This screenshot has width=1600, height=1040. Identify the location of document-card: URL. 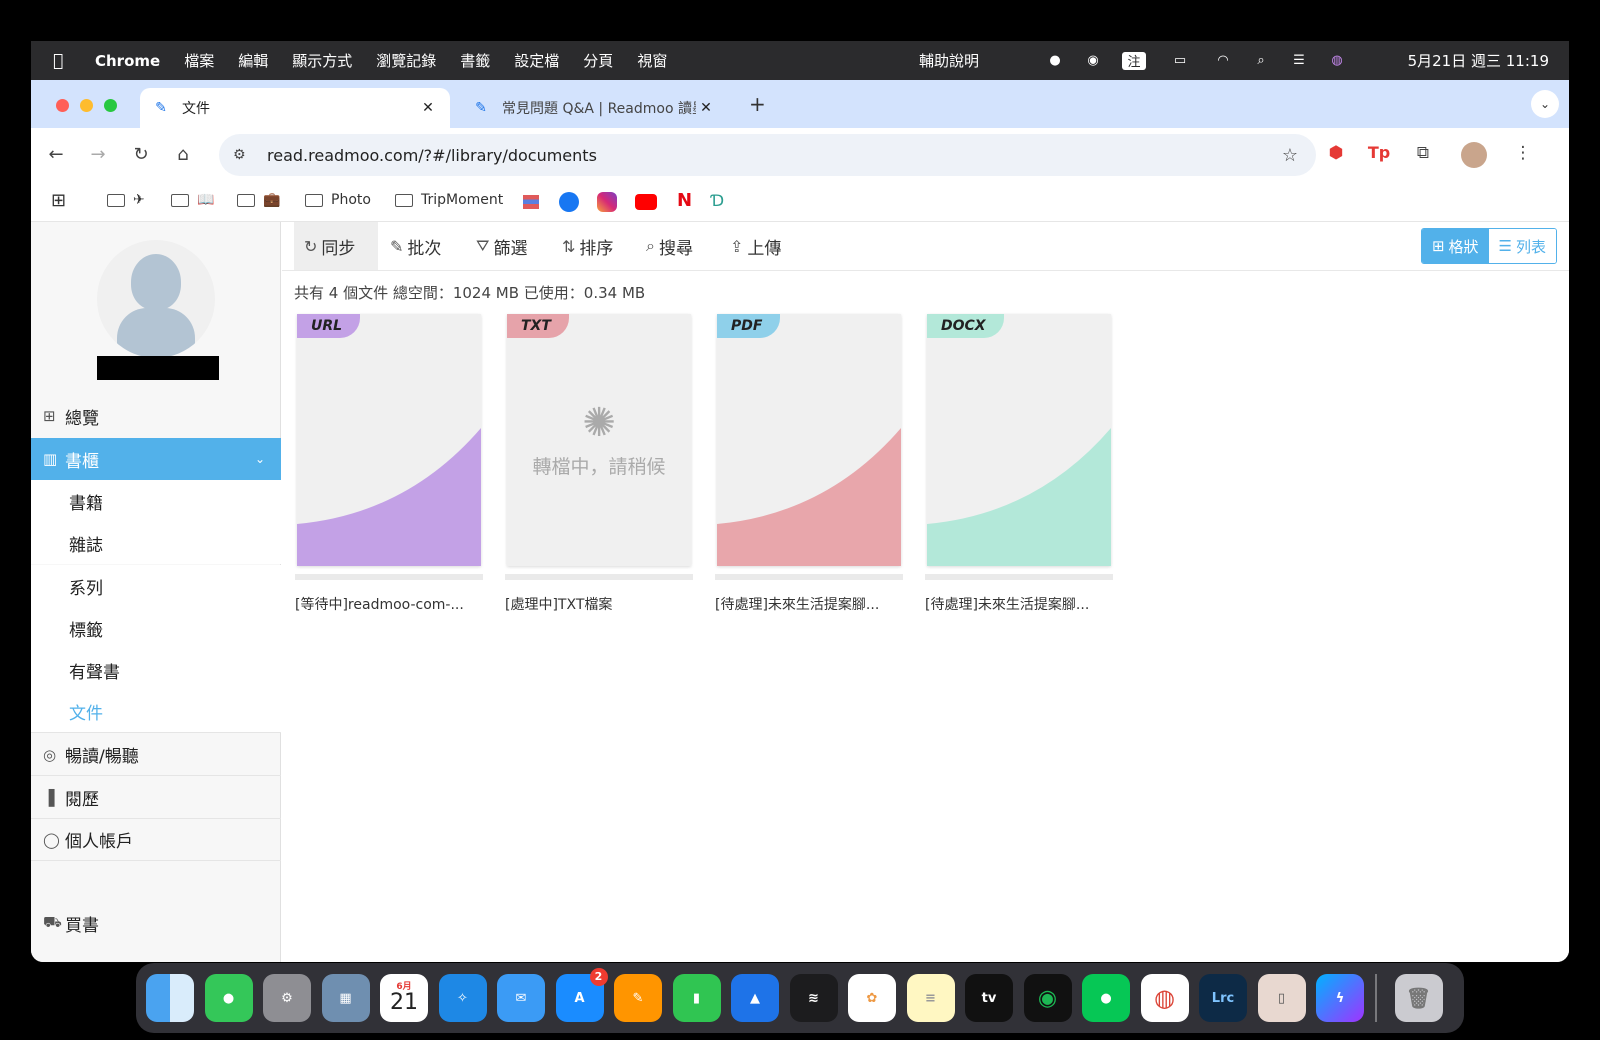
(389, 440).